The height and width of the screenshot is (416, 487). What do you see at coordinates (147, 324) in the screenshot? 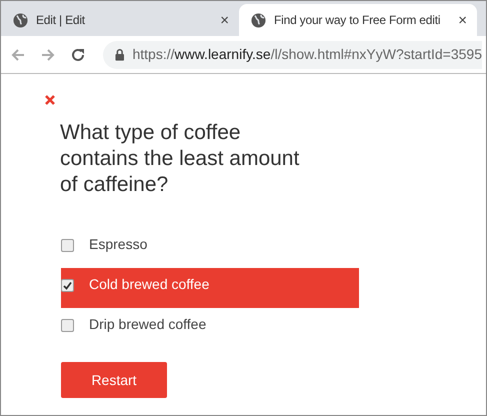
I see `option-label: Drip brewed coffee` at bounding box center [147, 324].